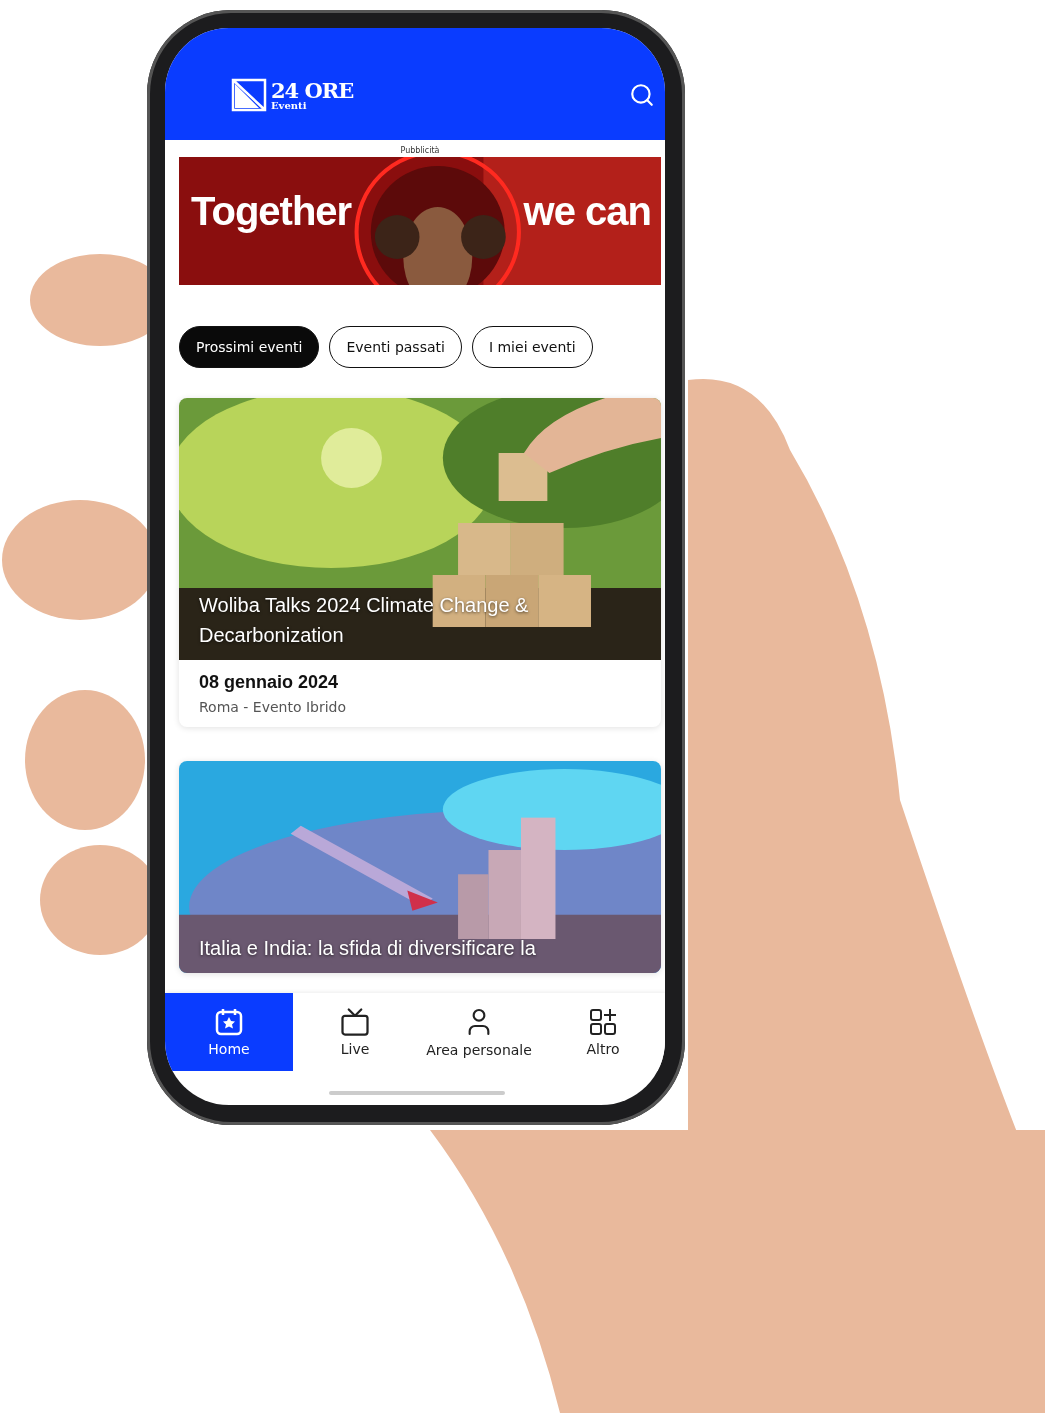 The height and width of the screenshot is (1413, 1045). What do you see at coordinates (269, 682) in the screenshot?
I see `event-date: 08 gennaio 2024` at bounding box center [269, 682].